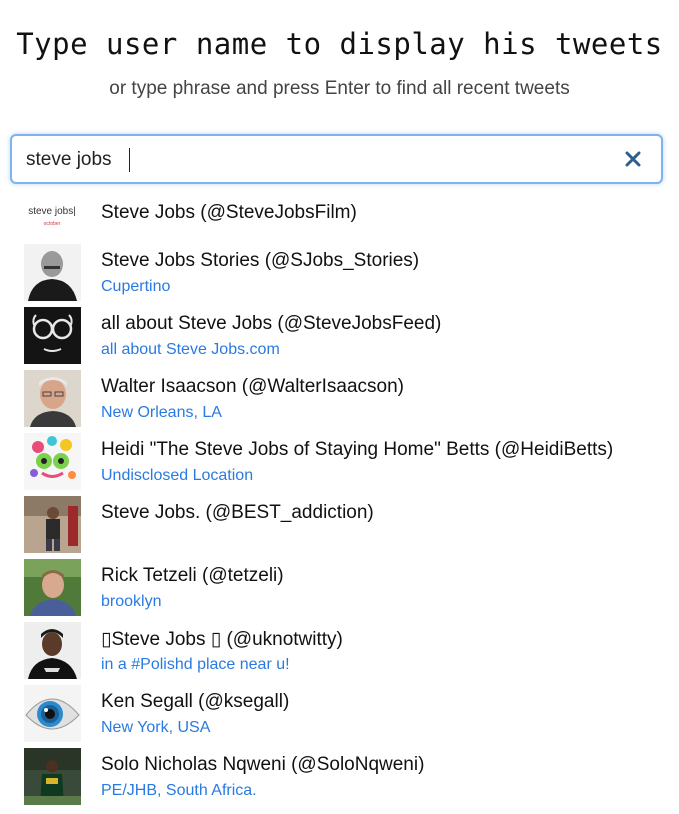  What do you see at coordinates (52, 211) in the screenshot?
I see `avatar-logo-text: steve jobs|` at bounding box center [52, 211].